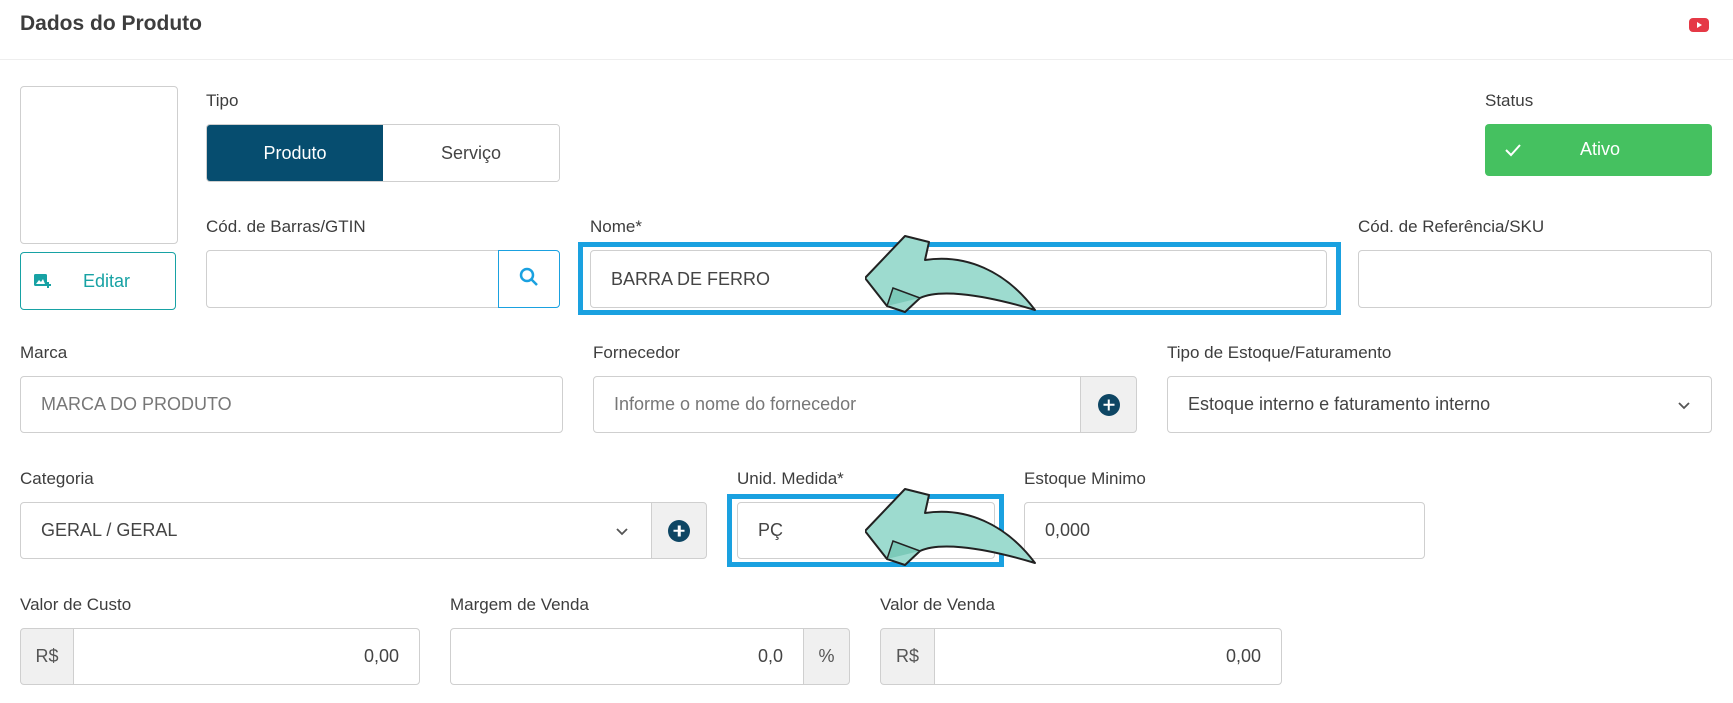  Describe the element at coordinates (636, 352) in the screenshot. I see `fornecedor-label: Fornecedor` at that location.